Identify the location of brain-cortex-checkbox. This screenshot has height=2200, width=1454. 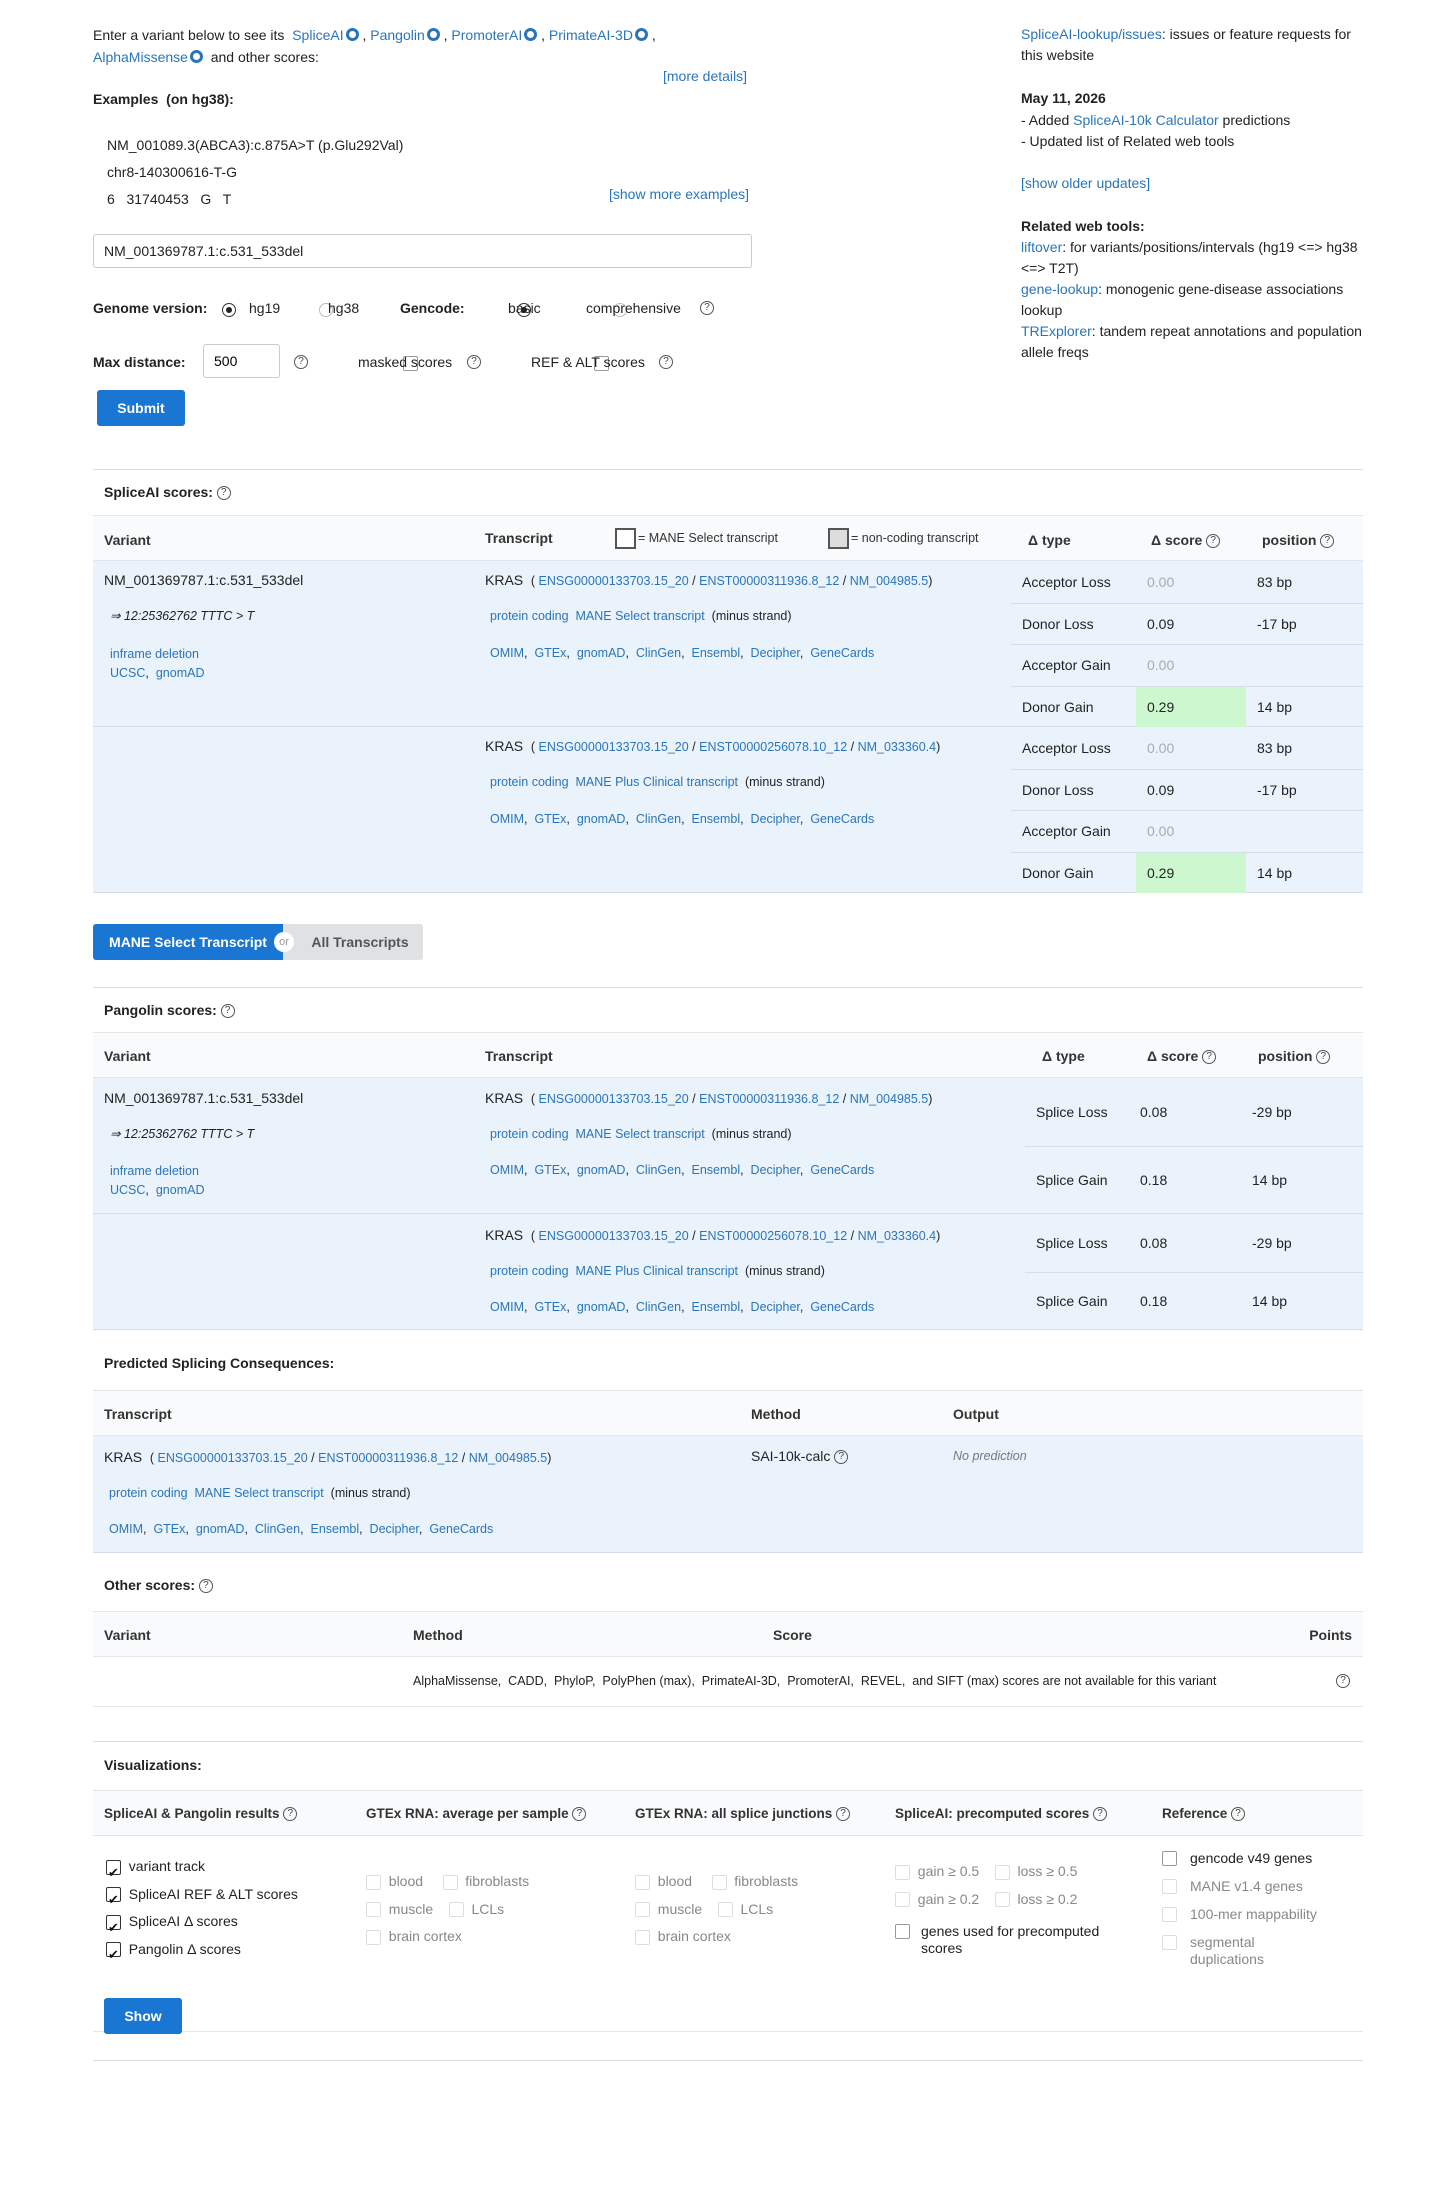
(373, 1937).